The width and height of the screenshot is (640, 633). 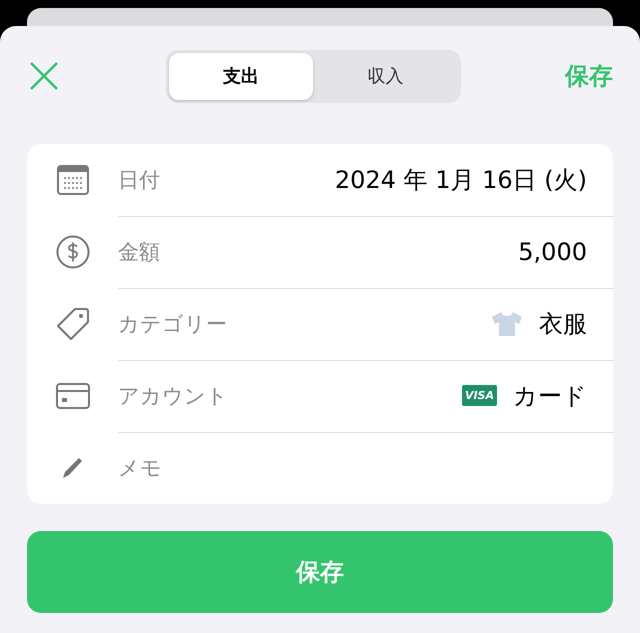 I want to click on tab: 支出, so click(x=240, y=76).